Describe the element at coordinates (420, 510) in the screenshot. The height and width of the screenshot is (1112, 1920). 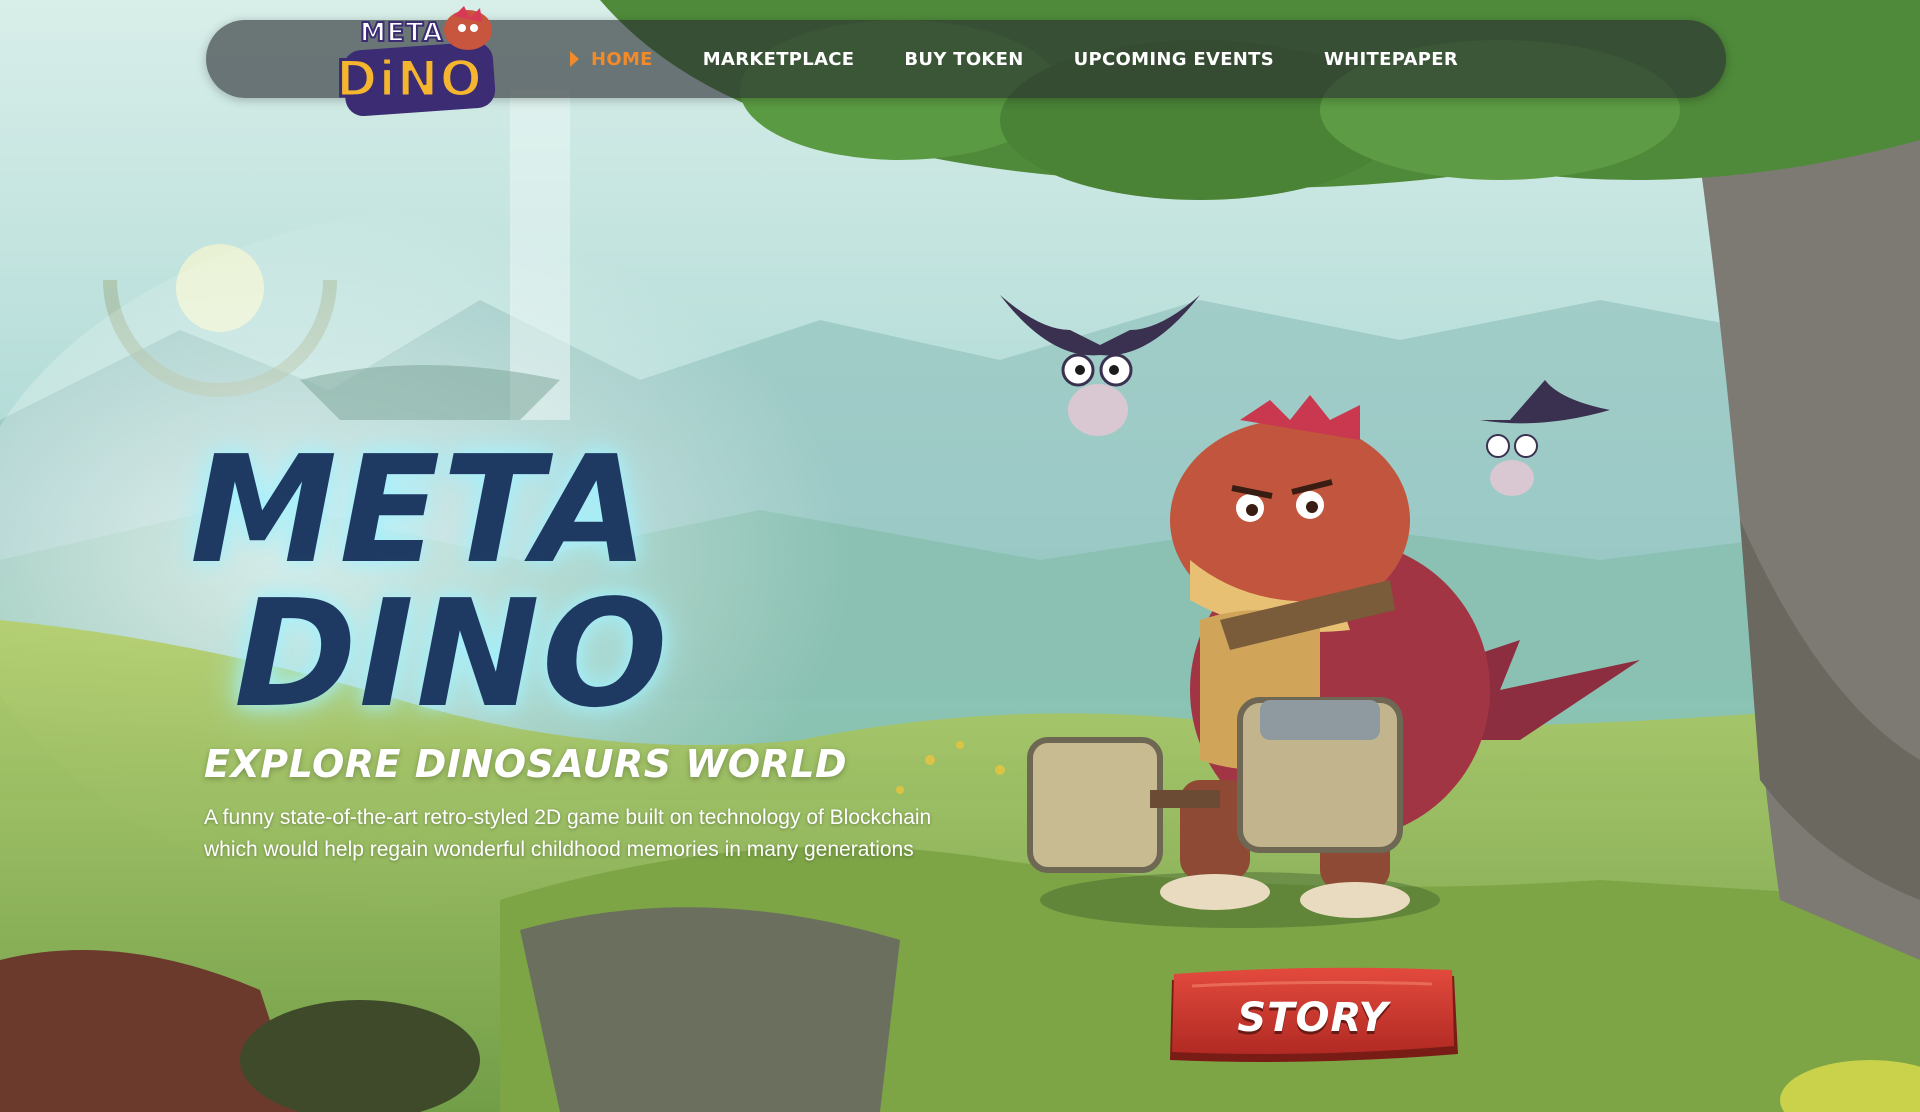
I see `hero-title-line1: META` at that location.